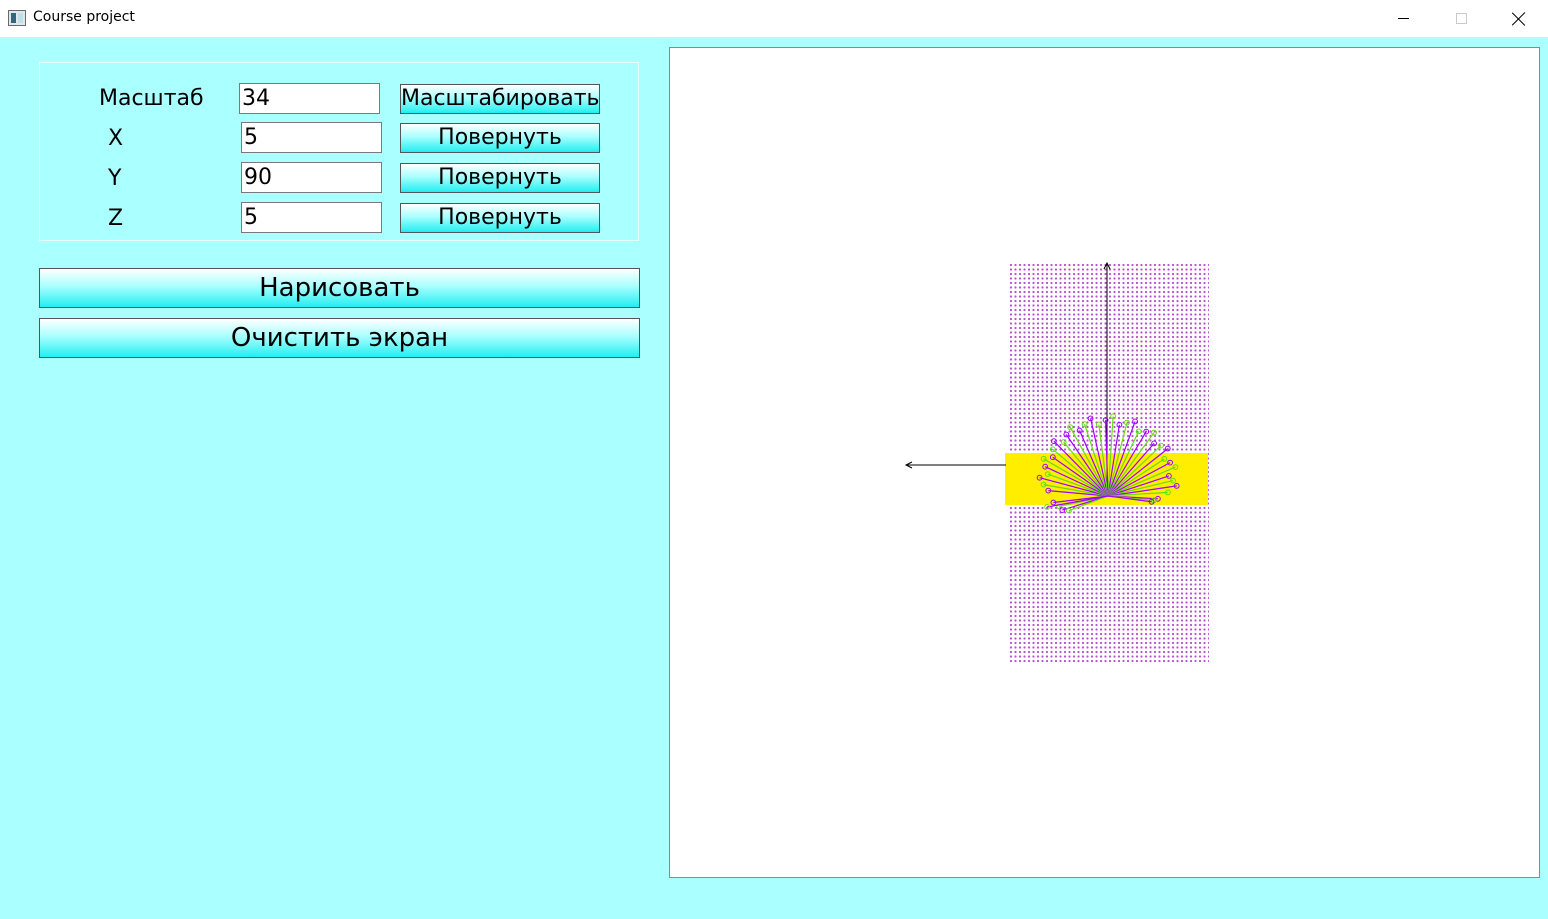 Image resolution: width=1548 pixels, height=919 pixels. I want to click on close-button, so click(1519, 18).